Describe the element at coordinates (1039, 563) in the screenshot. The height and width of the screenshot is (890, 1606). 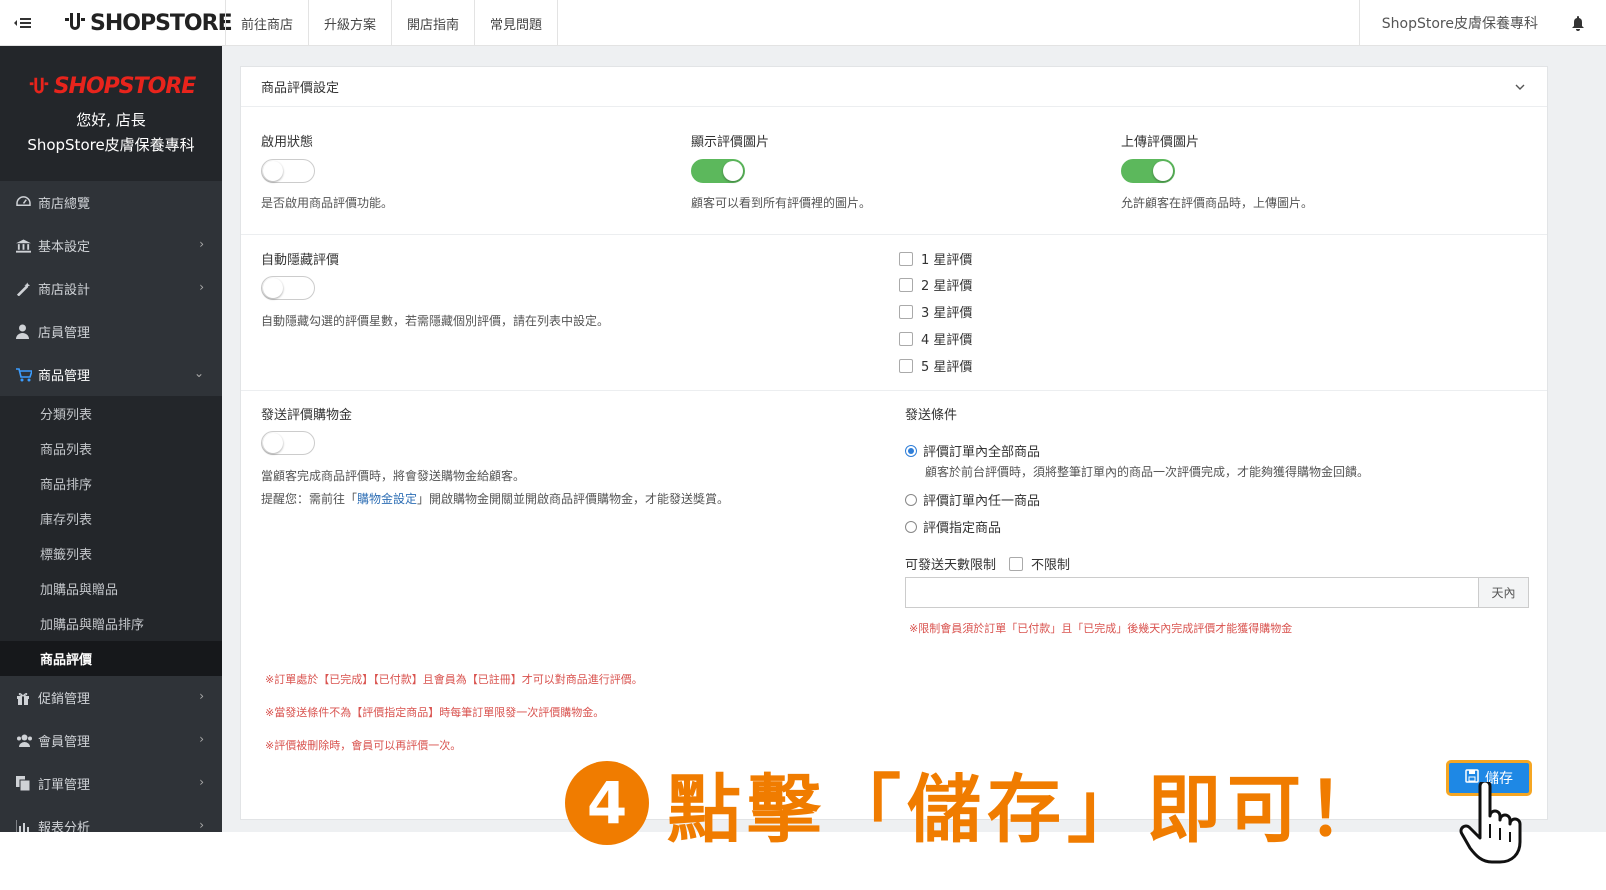
I see `unlimited-checkbox: 不限制` at that location.